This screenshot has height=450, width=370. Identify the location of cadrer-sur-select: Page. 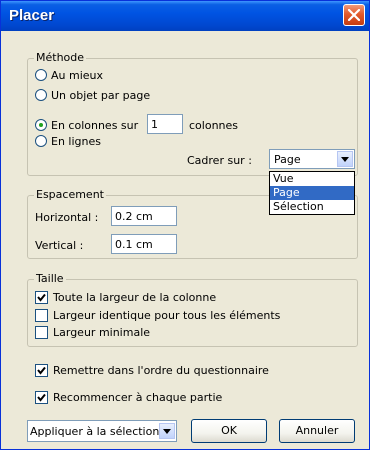
(312, 159).